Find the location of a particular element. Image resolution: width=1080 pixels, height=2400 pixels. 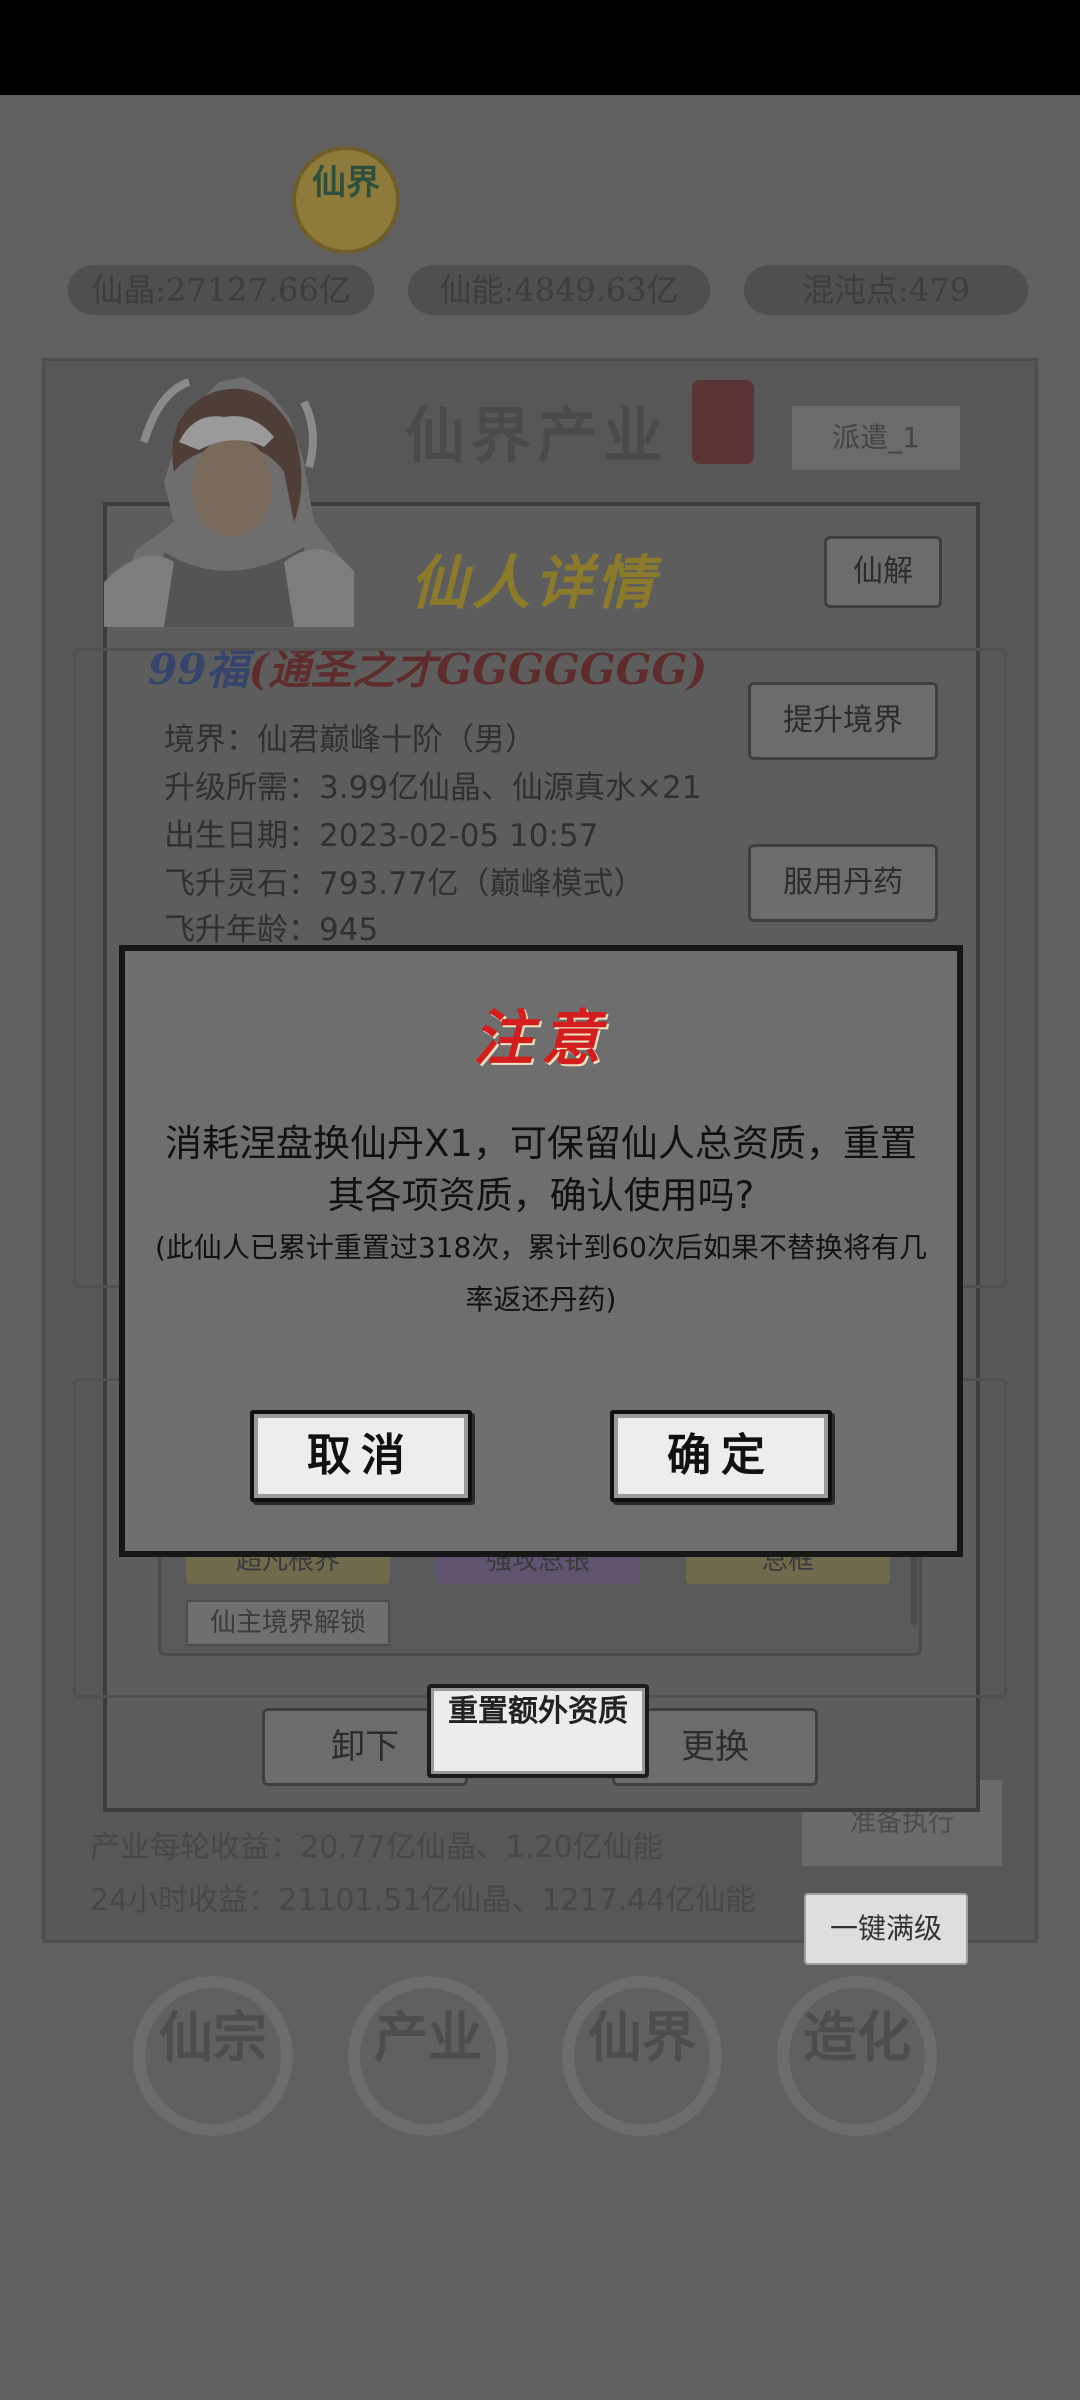

energy-counter: 仙能:4849.63亿 is located at coordinates (559, 290).